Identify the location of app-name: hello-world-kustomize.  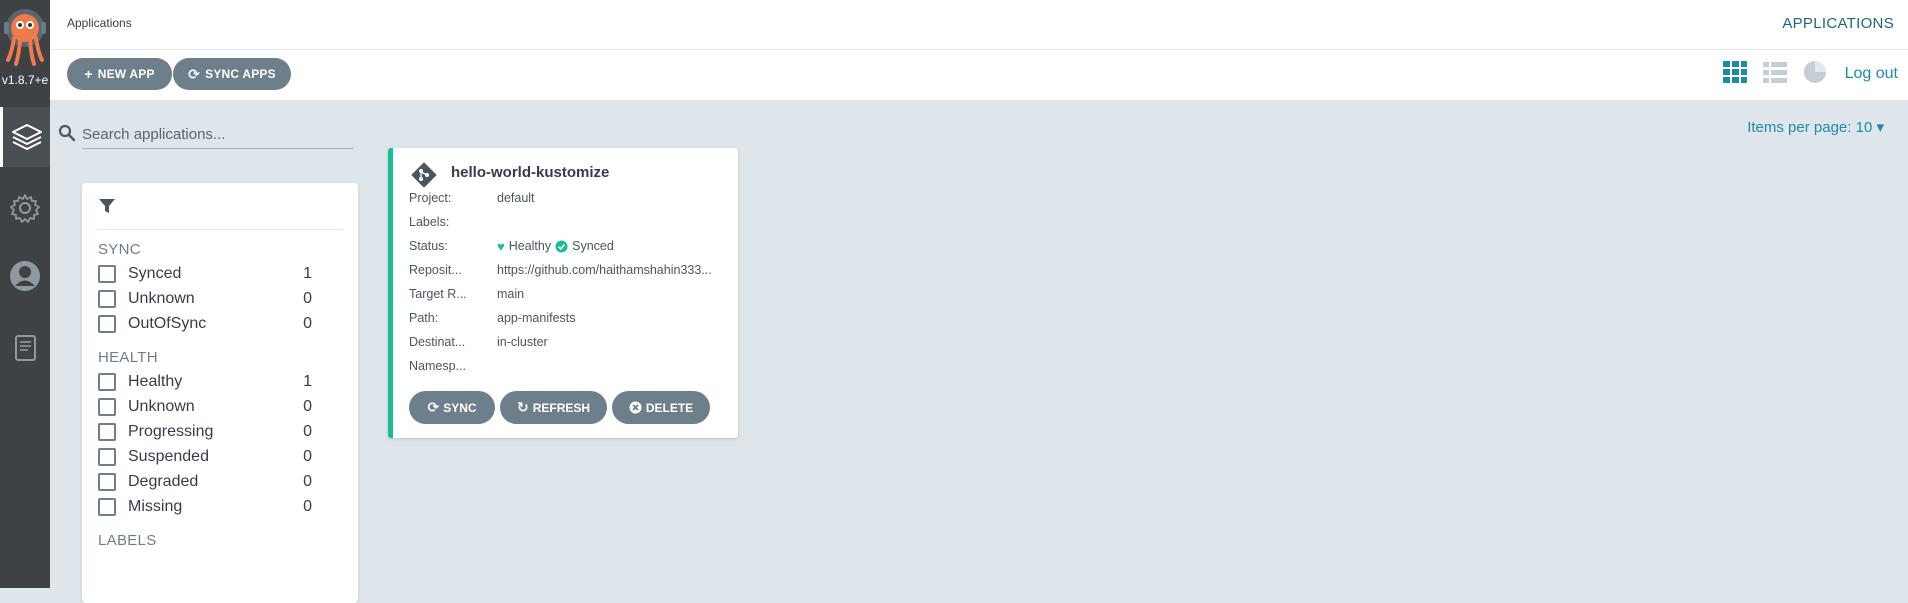
(530, 172).